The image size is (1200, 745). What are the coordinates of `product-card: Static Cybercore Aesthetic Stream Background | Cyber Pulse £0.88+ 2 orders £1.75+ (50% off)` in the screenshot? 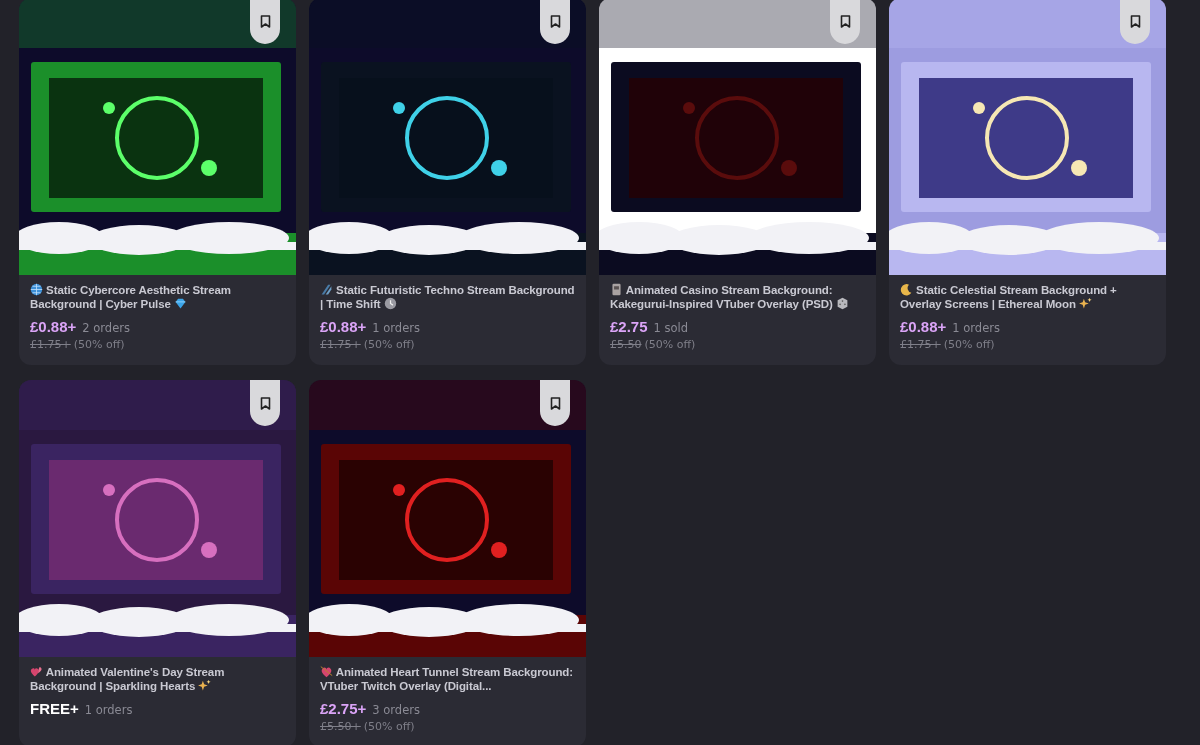 It's located at (157, 182).